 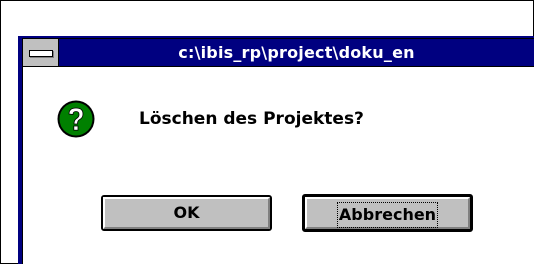 I want to click on question-icon, so click(x=76, y=119).